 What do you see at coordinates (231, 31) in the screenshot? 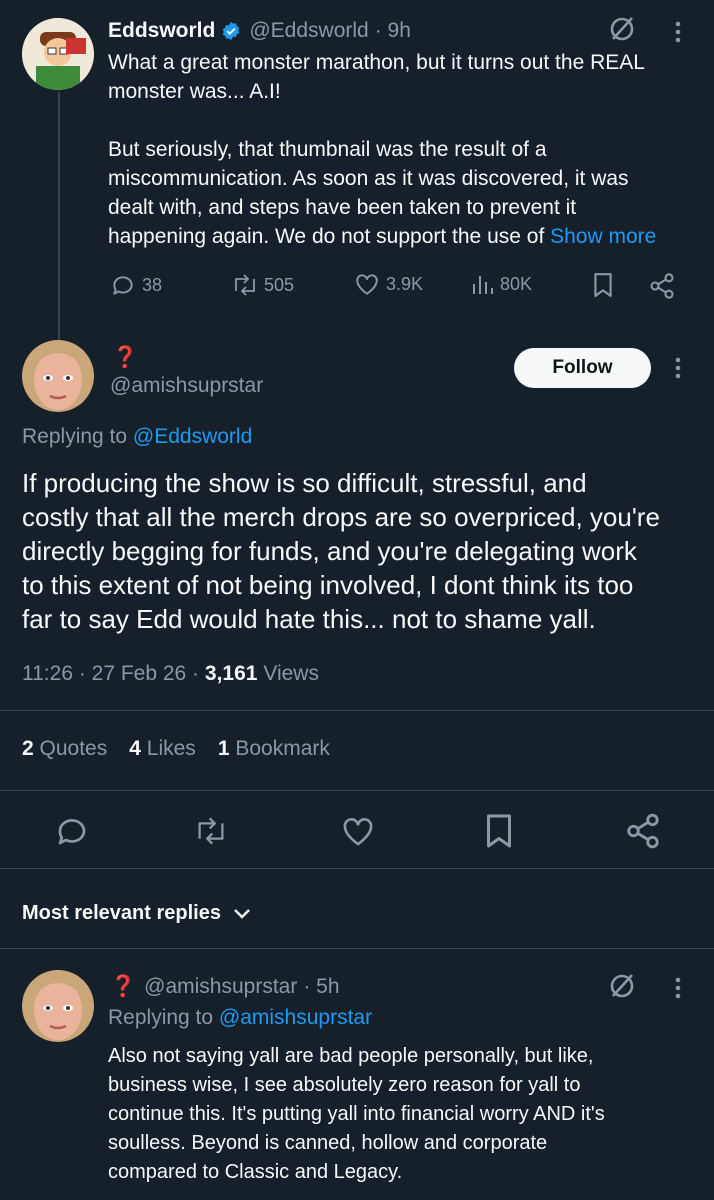
I see `verified-badge-icon` at bounding box center [231, 31].